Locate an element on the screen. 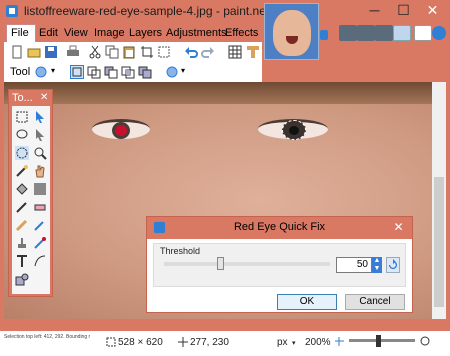 This screenshot has width=450, height=356. color-picker-tool-icon is located at coordinates (40, 225).